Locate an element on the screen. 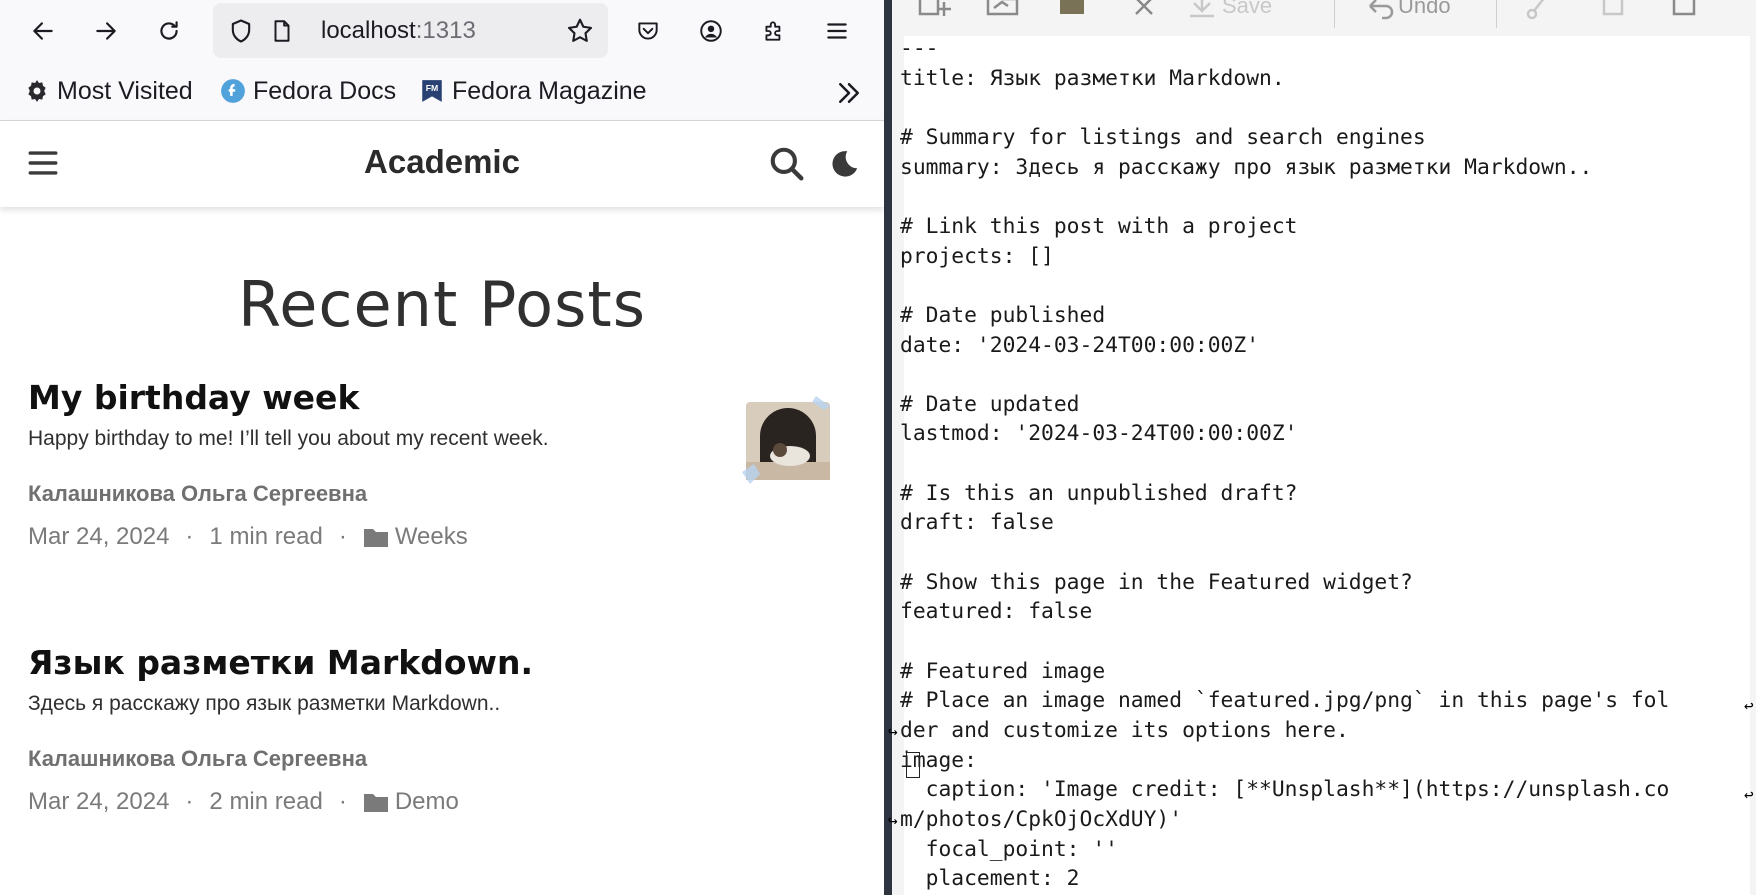 This screenshot has width=1756, height=895. site-navbar: Academic is located at coordinates (442, 164).